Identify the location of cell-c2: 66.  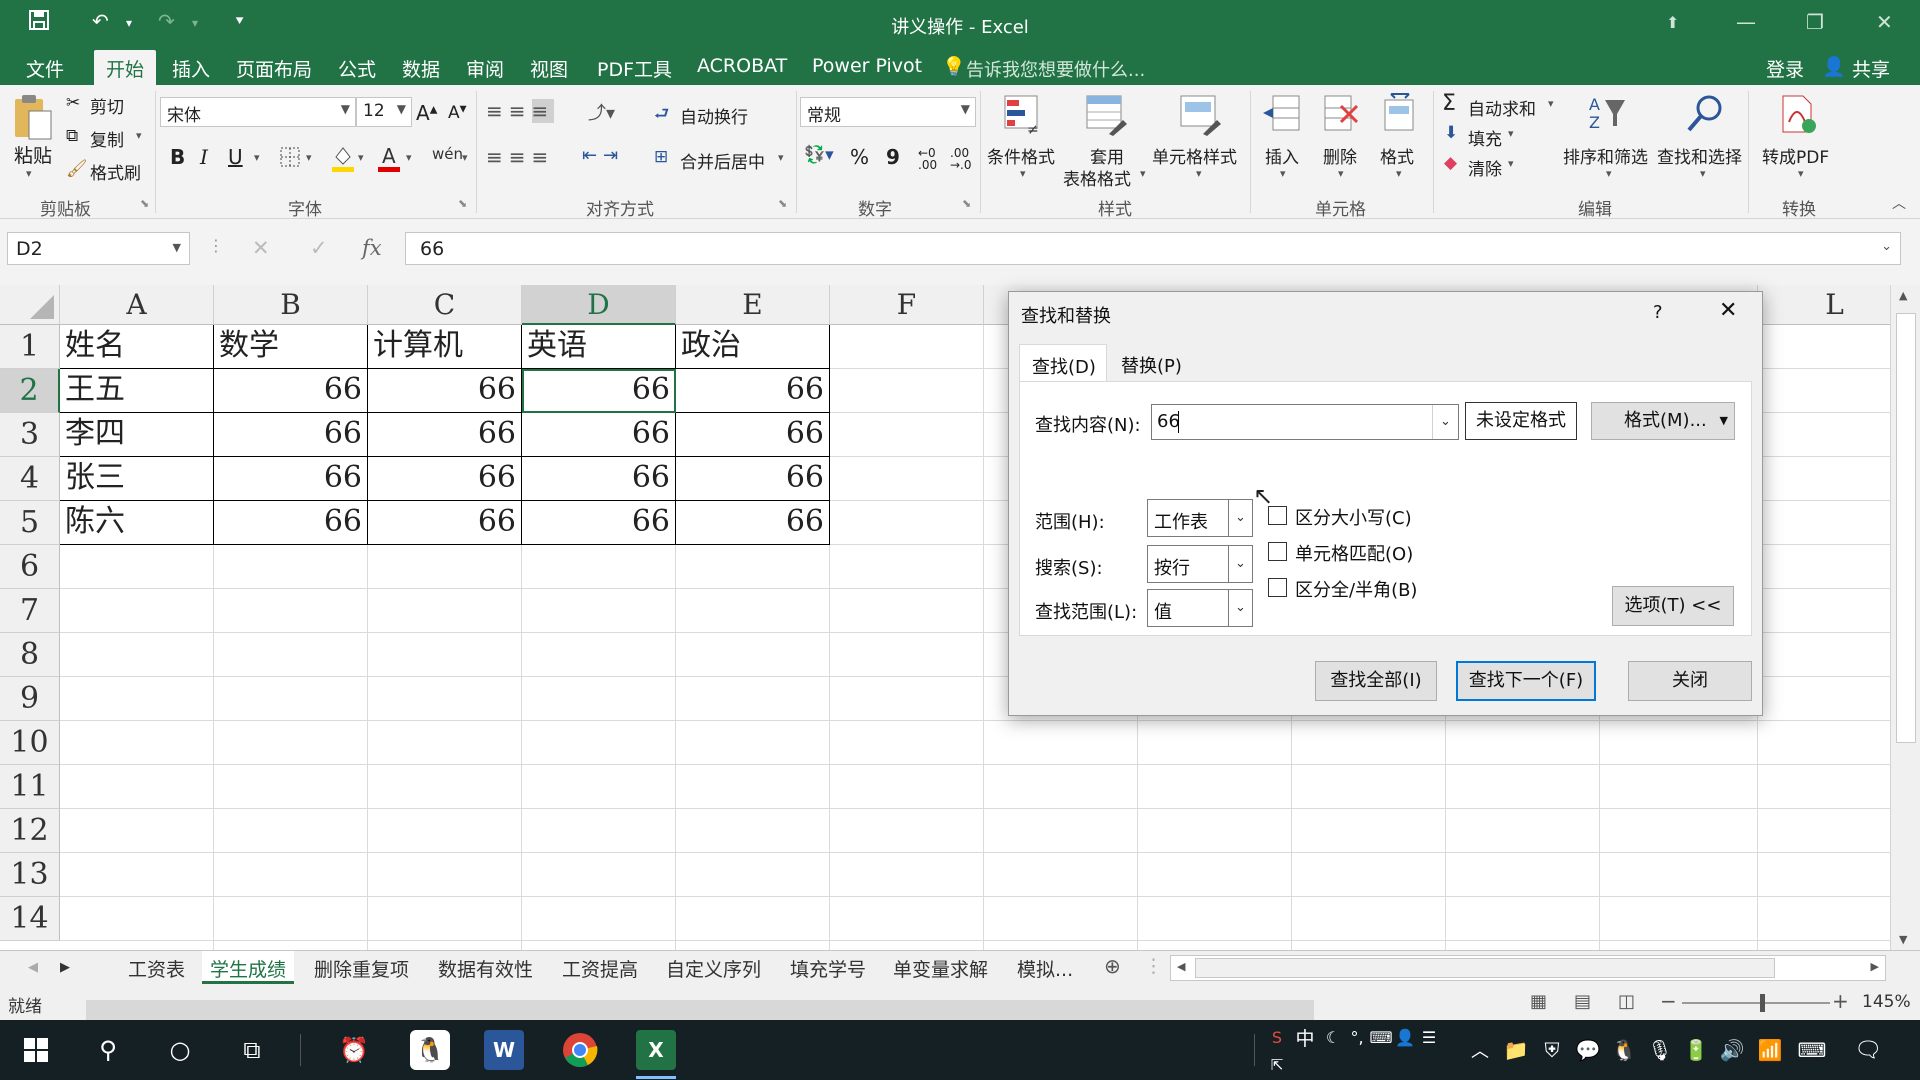
(445, 391).